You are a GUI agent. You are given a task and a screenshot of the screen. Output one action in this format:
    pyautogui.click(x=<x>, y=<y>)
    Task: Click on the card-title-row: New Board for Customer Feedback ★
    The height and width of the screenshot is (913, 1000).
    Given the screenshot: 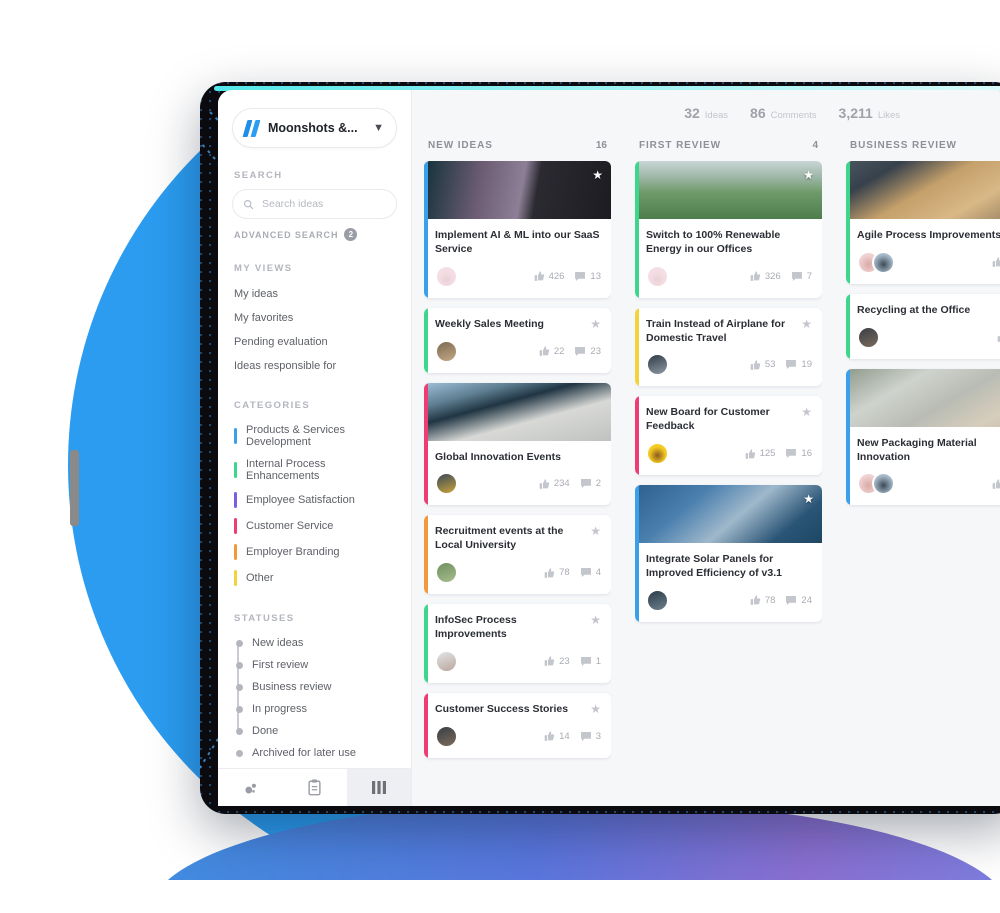 What is the action you would take?
    pyautogui.click(x=729, y=420)
    